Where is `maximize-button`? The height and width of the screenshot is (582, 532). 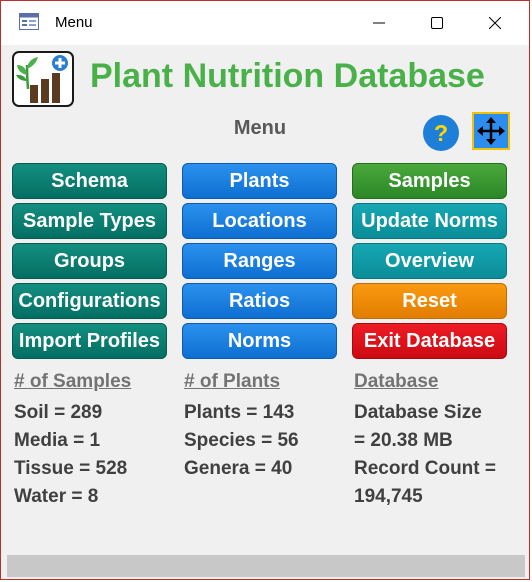
maximize-button is located at coordinates (437, 23).